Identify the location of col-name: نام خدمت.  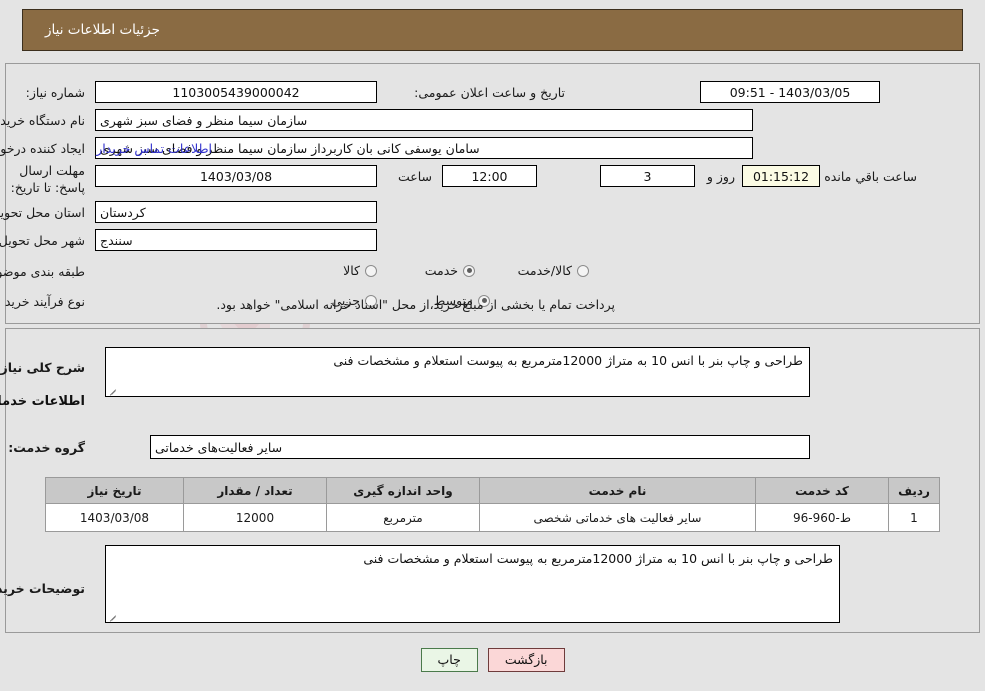
(617, 490).